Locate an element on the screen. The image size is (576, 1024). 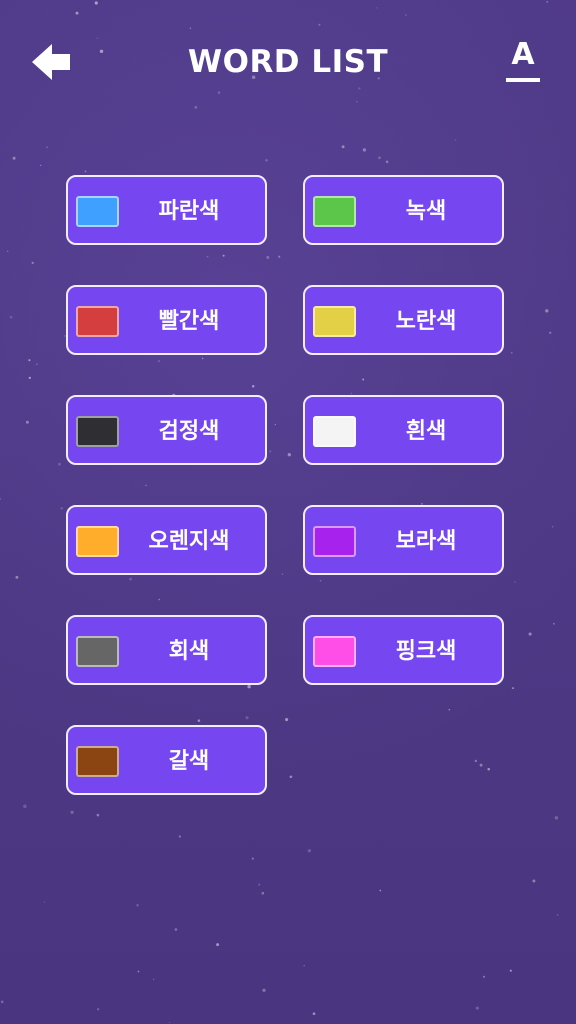
word-label: 핑크색 is located at coordinates (426, 651).